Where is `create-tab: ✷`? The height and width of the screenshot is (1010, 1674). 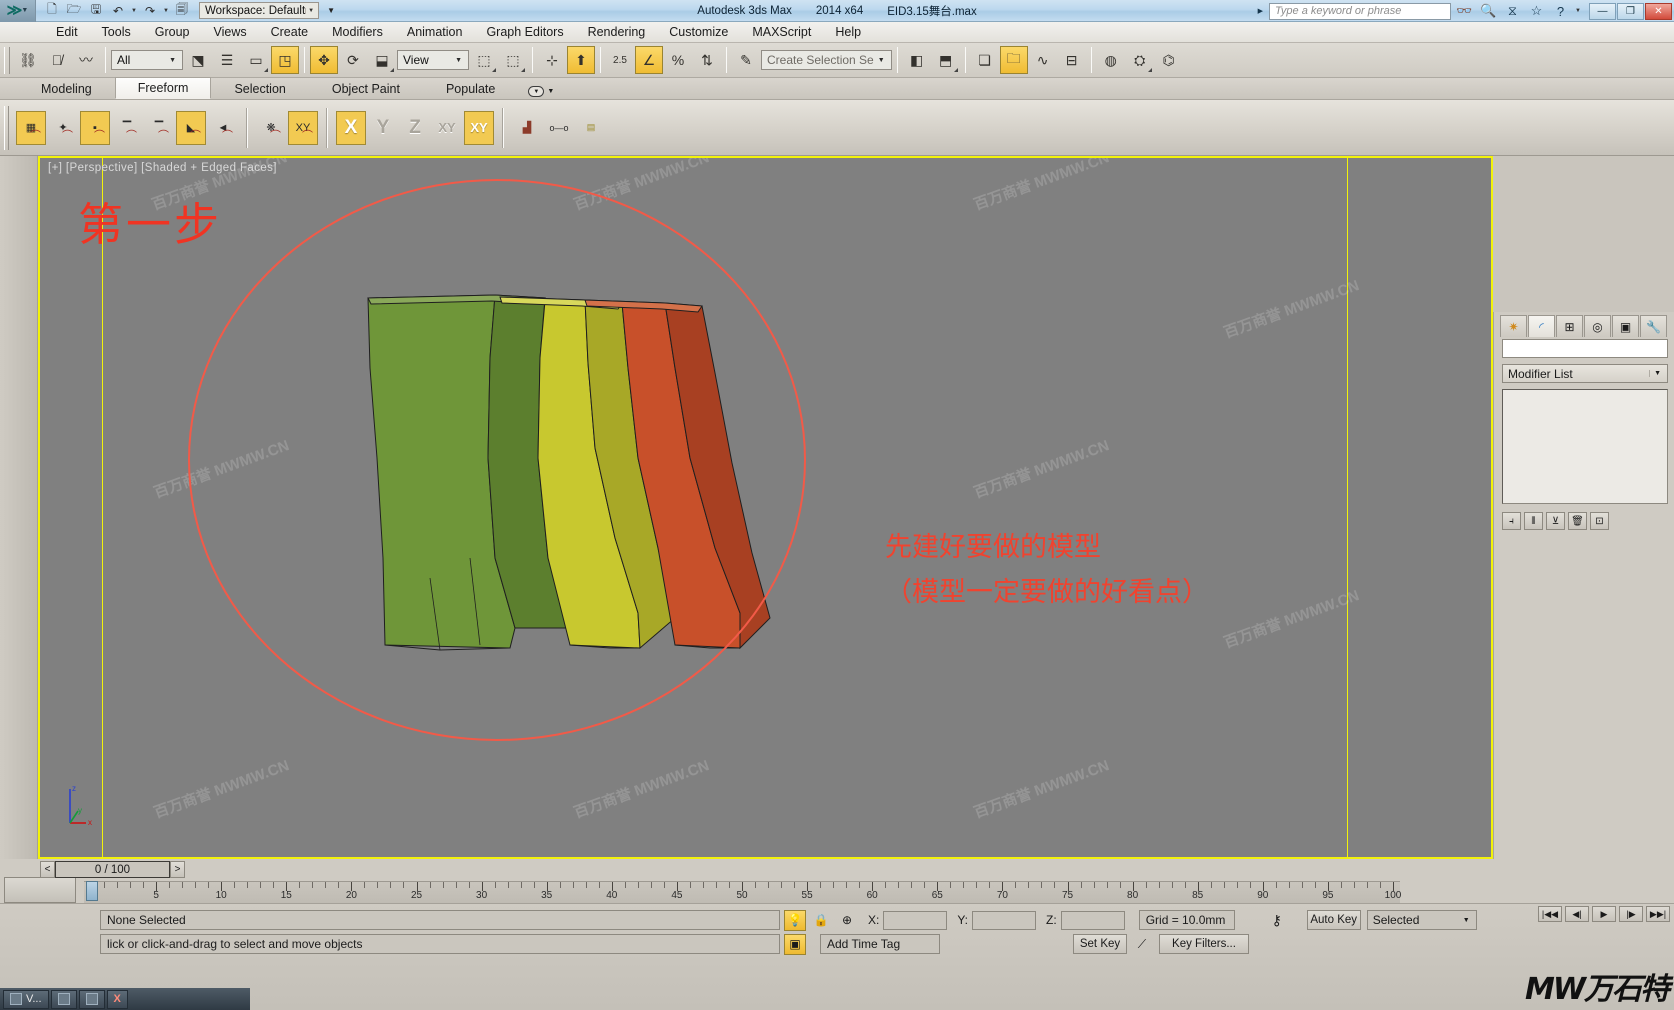
create-tab: ✷ is located at coordinates (1513, 326).